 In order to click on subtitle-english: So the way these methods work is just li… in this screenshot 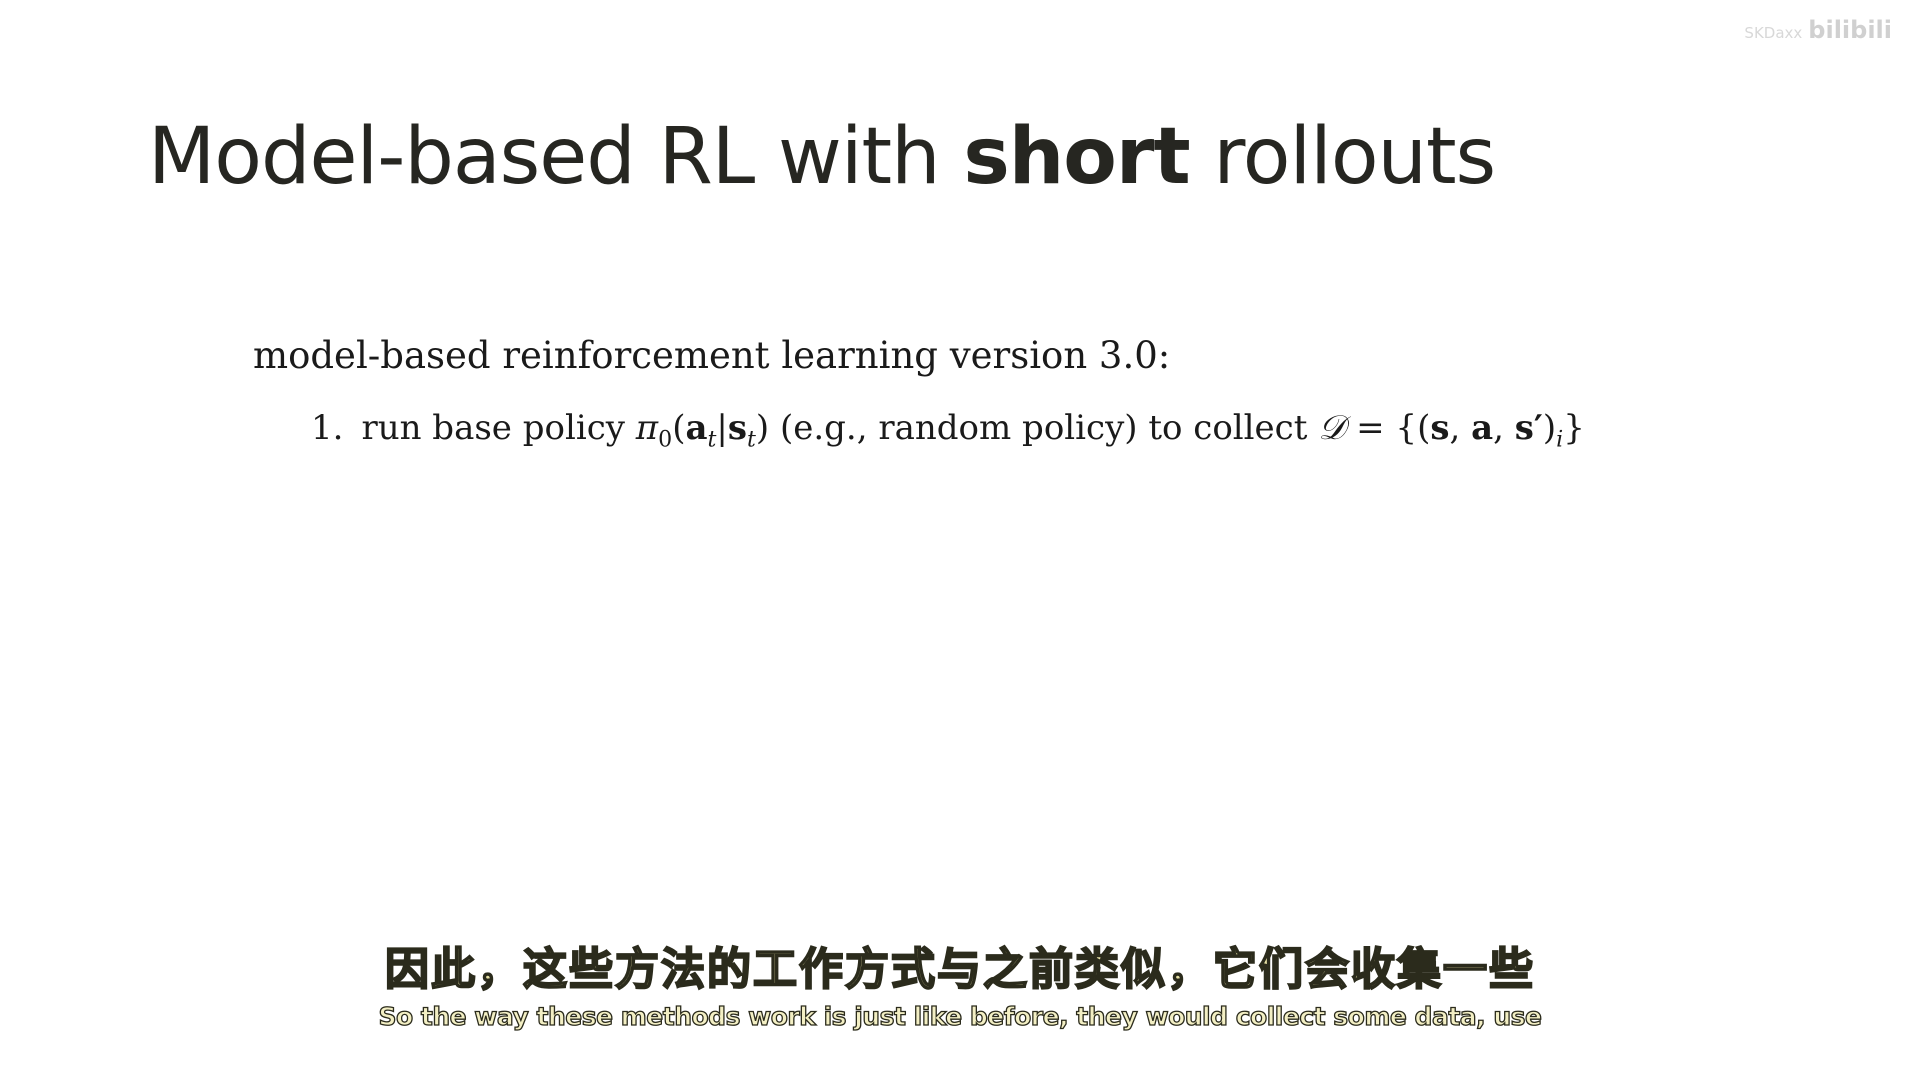, I will do `click(960, 1016)`.